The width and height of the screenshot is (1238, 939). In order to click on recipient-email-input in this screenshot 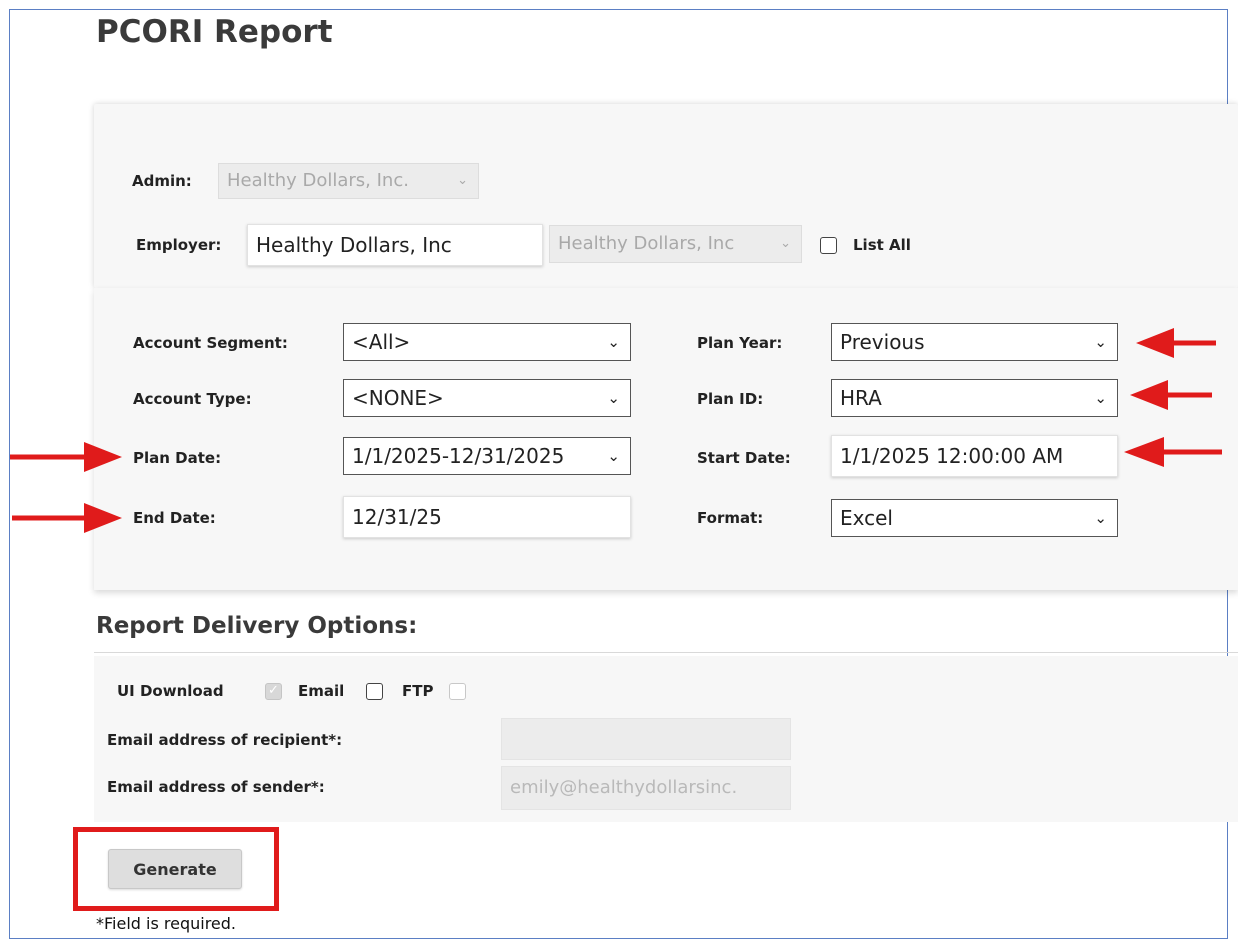, I will do `click(646, 739)`.